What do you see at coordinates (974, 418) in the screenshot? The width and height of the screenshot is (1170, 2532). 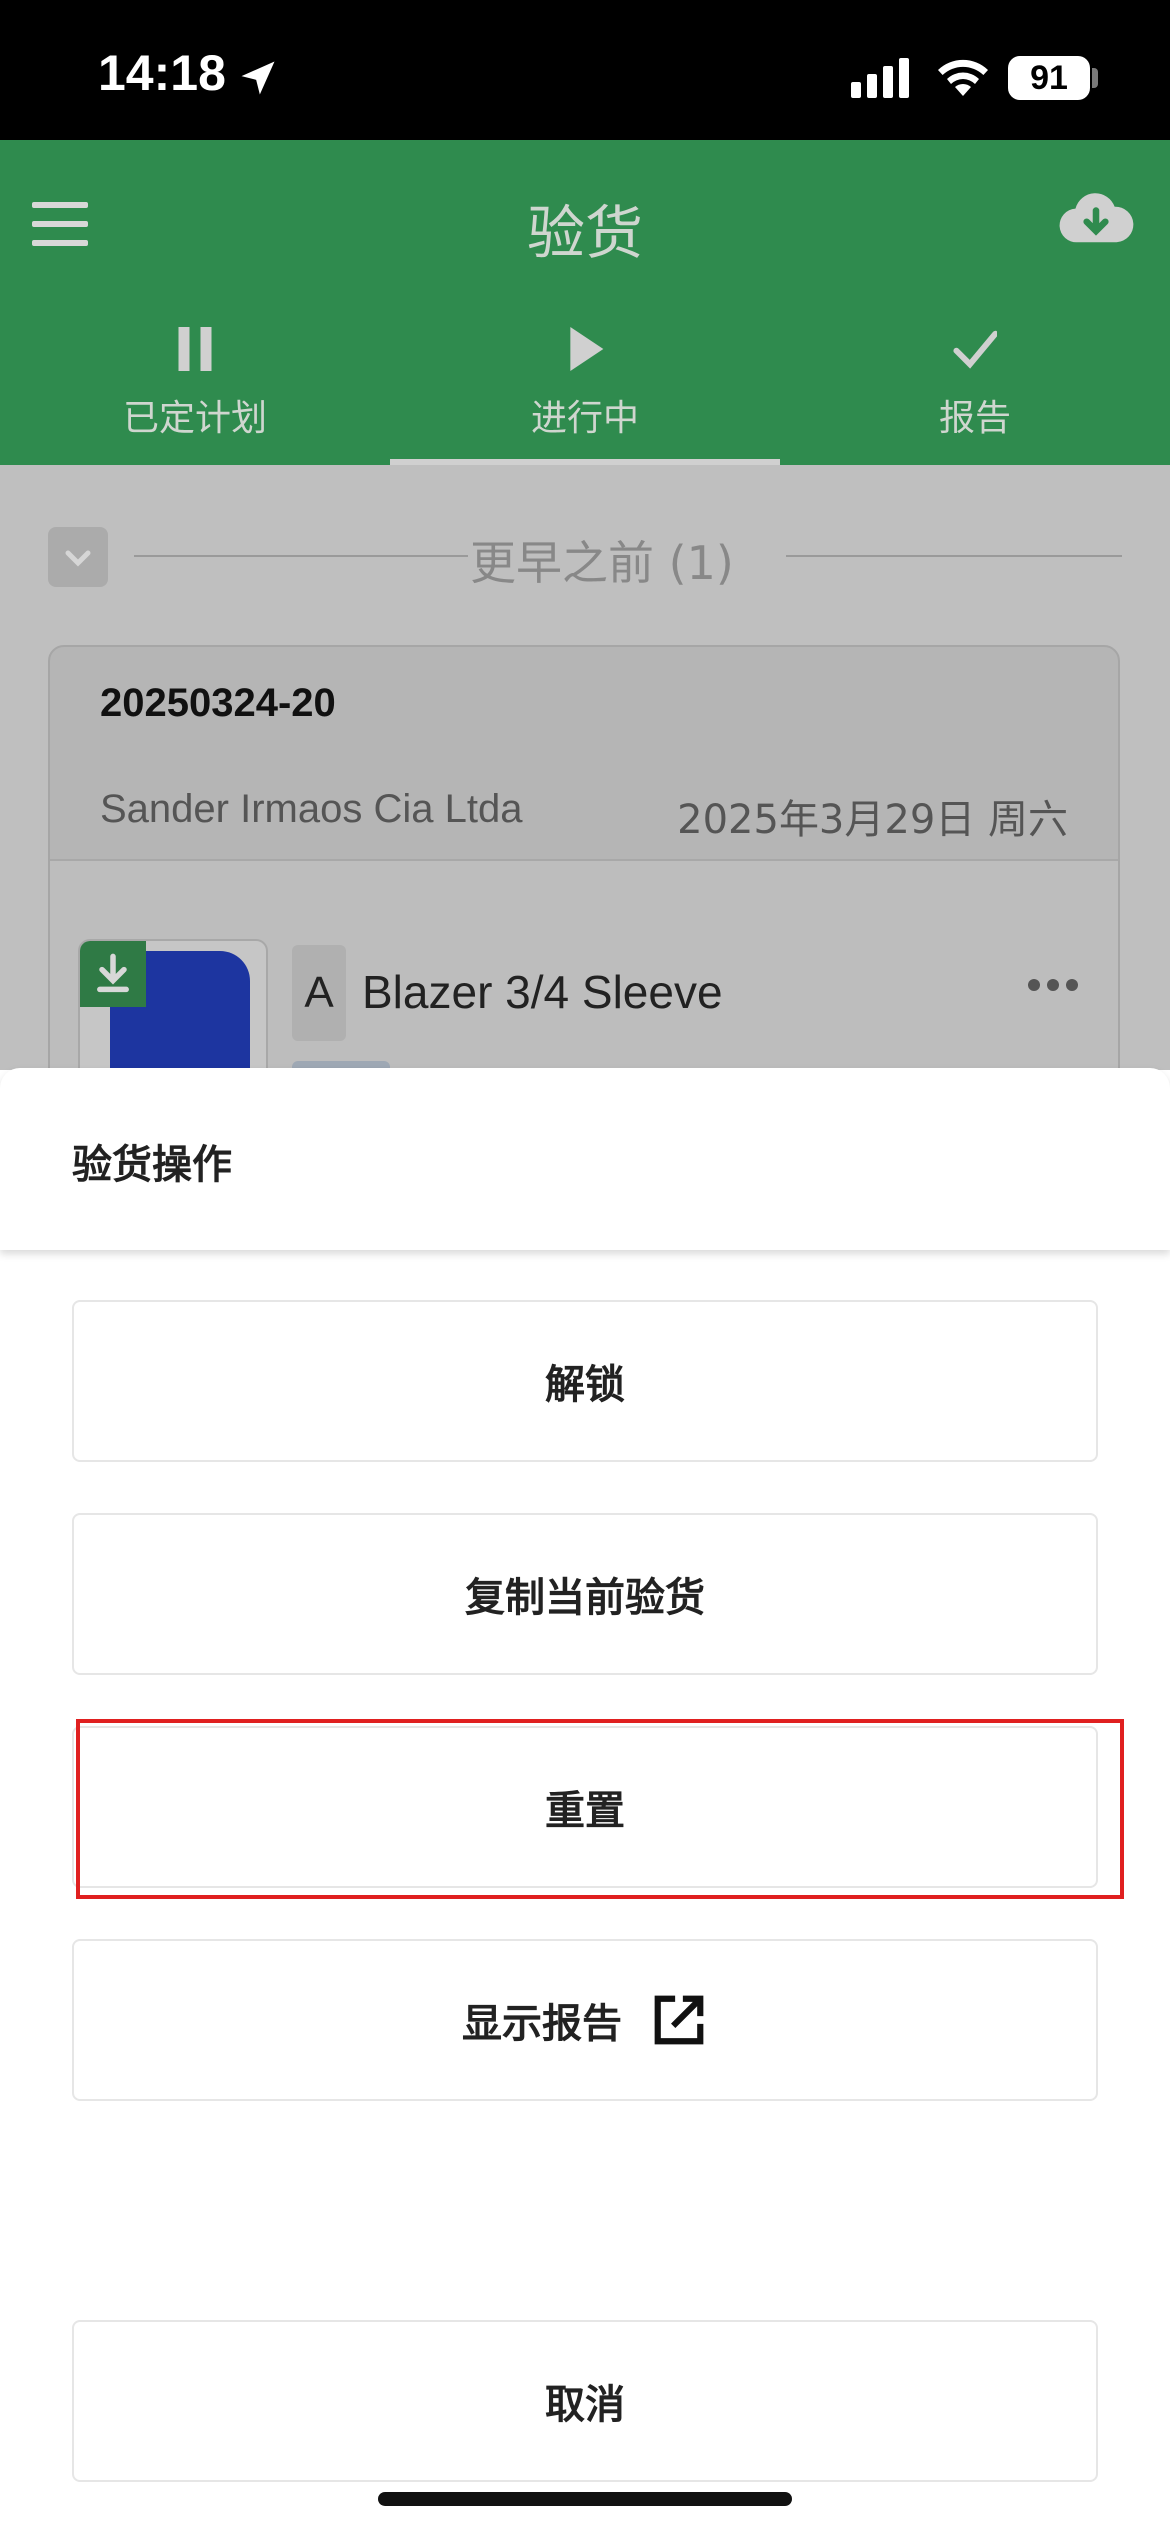 I see `tab-label: 报告` at bounding box center [974, 418].